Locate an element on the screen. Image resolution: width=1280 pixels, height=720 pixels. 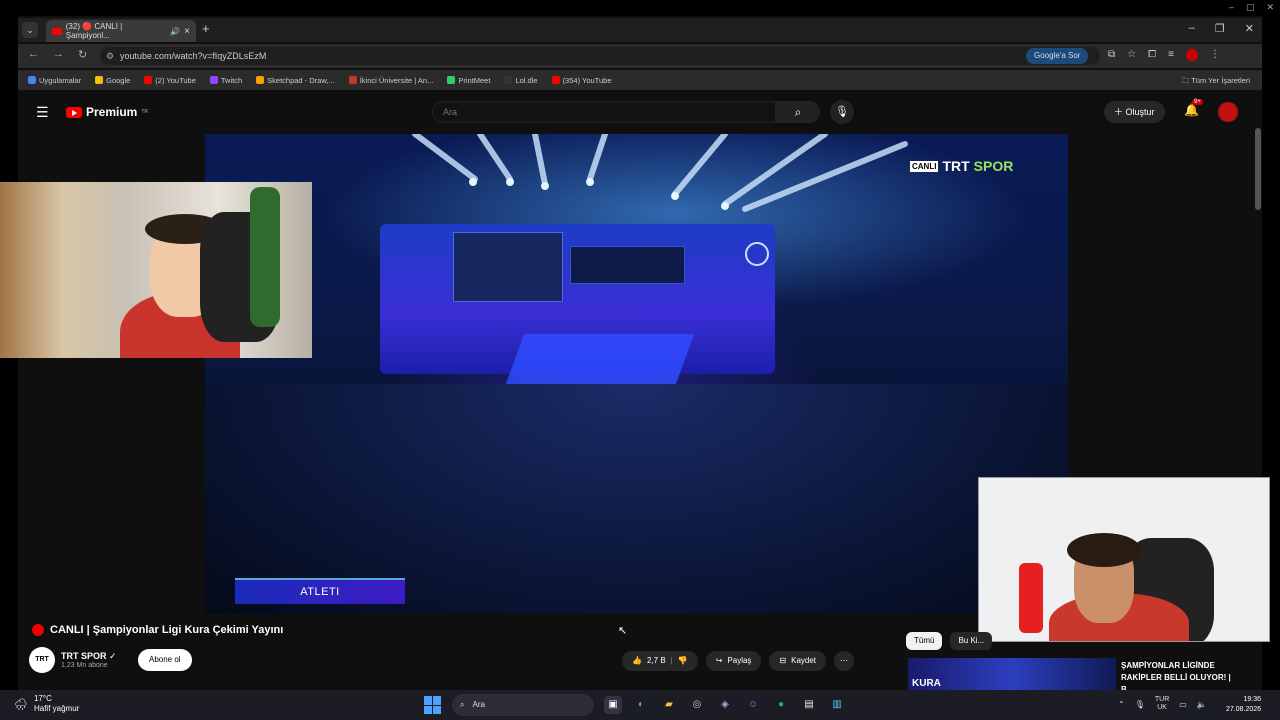
google-lens-button: Google'a Sor is located at coordinates (1057, 56).